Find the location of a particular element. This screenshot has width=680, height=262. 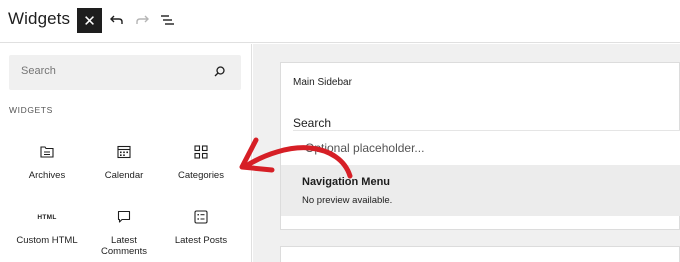

html-icon: HTML is located at coordinates (47, 217).